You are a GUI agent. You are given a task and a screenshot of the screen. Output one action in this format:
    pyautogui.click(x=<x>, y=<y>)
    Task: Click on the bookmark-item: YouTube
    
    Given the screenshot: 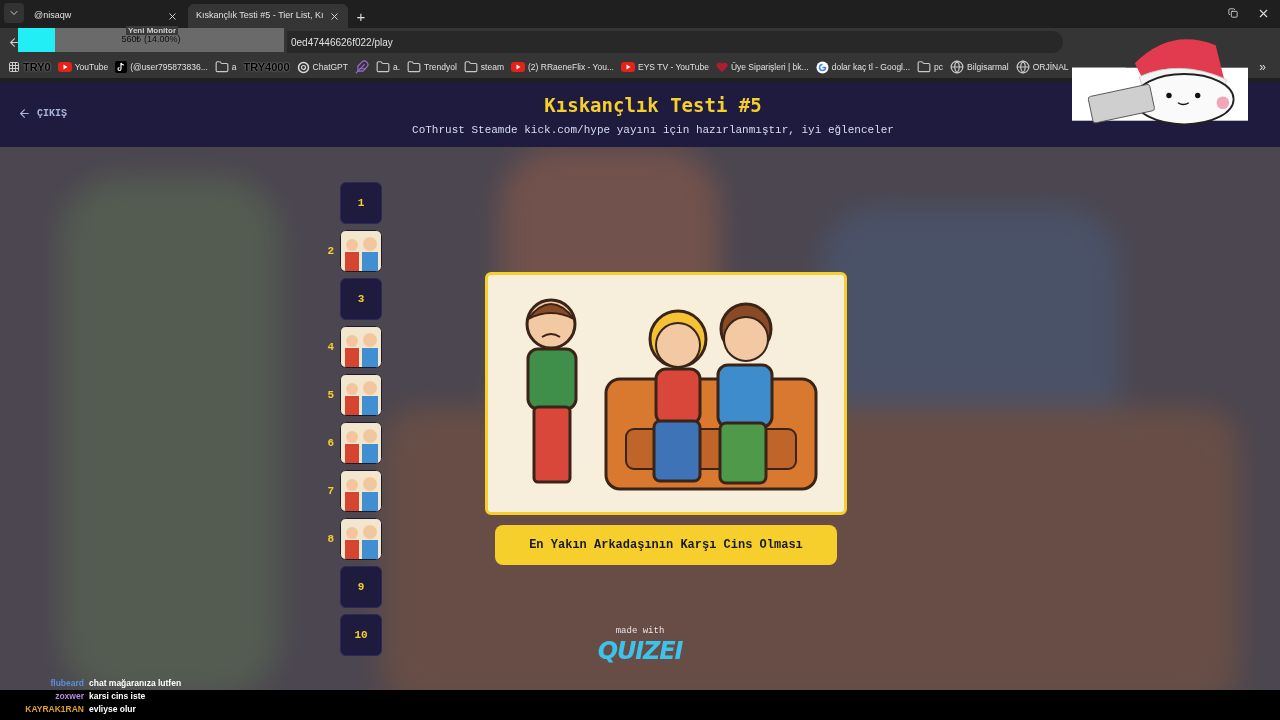 What is the action you would take?
    pyautogui.click(x=83, y=67)
    